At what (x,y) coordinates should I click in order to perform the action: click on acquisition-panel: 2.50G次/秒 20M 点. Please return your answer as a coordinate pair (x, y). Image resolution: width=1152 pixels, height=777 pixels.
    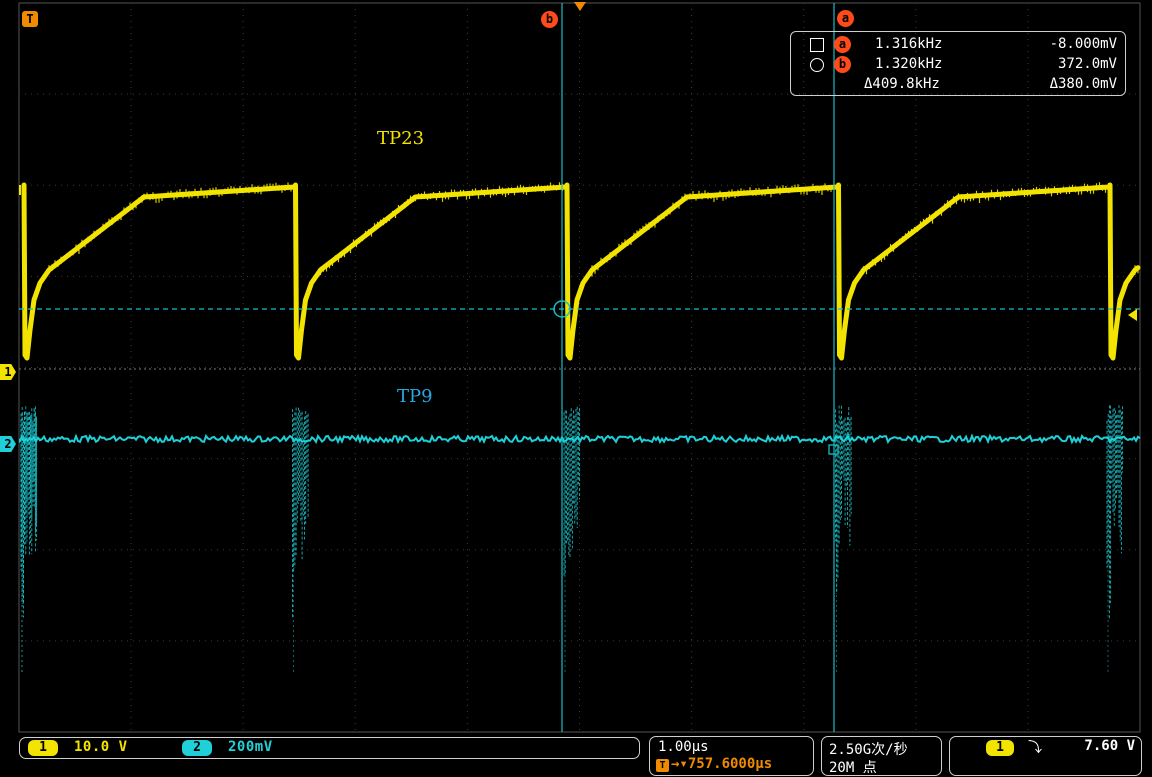
    Looking at the image, I should click on (881, 756).